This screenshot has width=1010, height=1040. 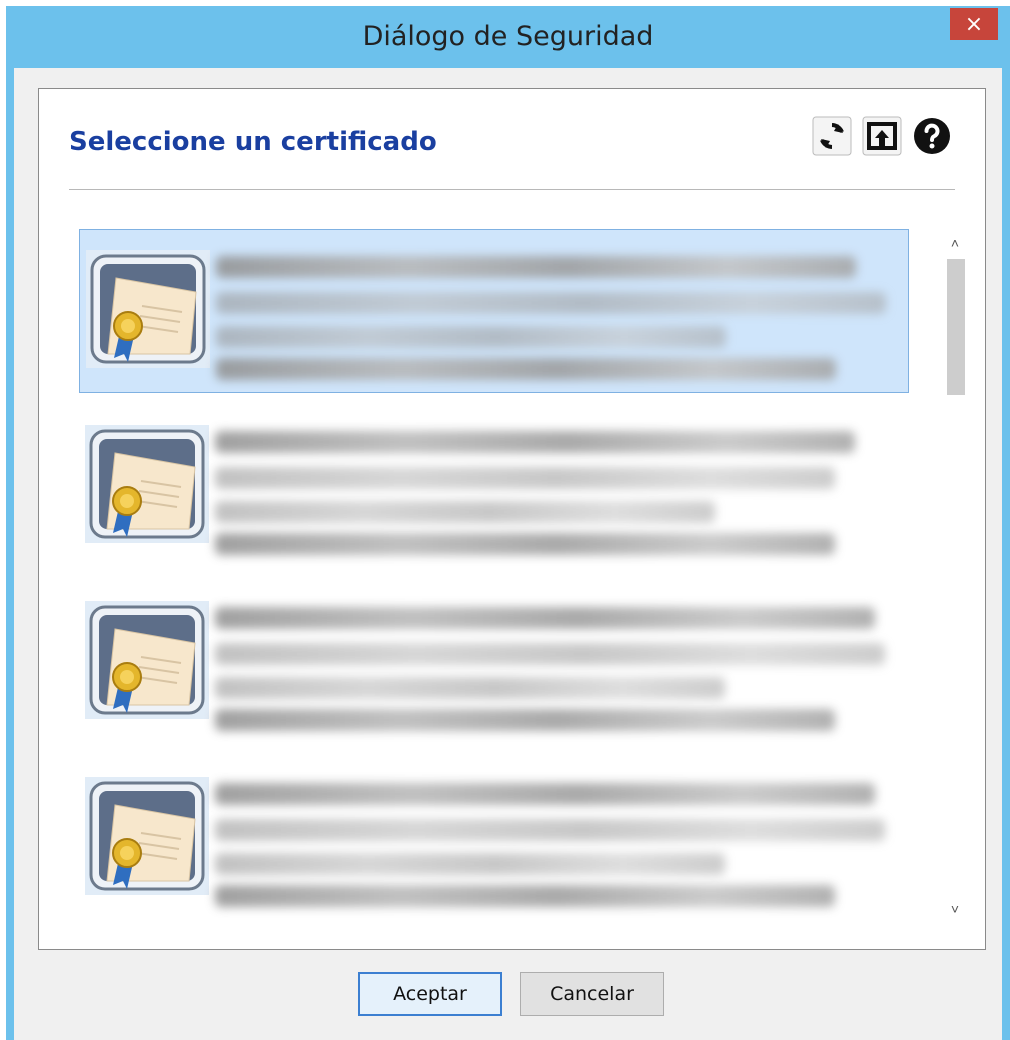 I want to click on close-icon: ×, so click(x=974, y=24).